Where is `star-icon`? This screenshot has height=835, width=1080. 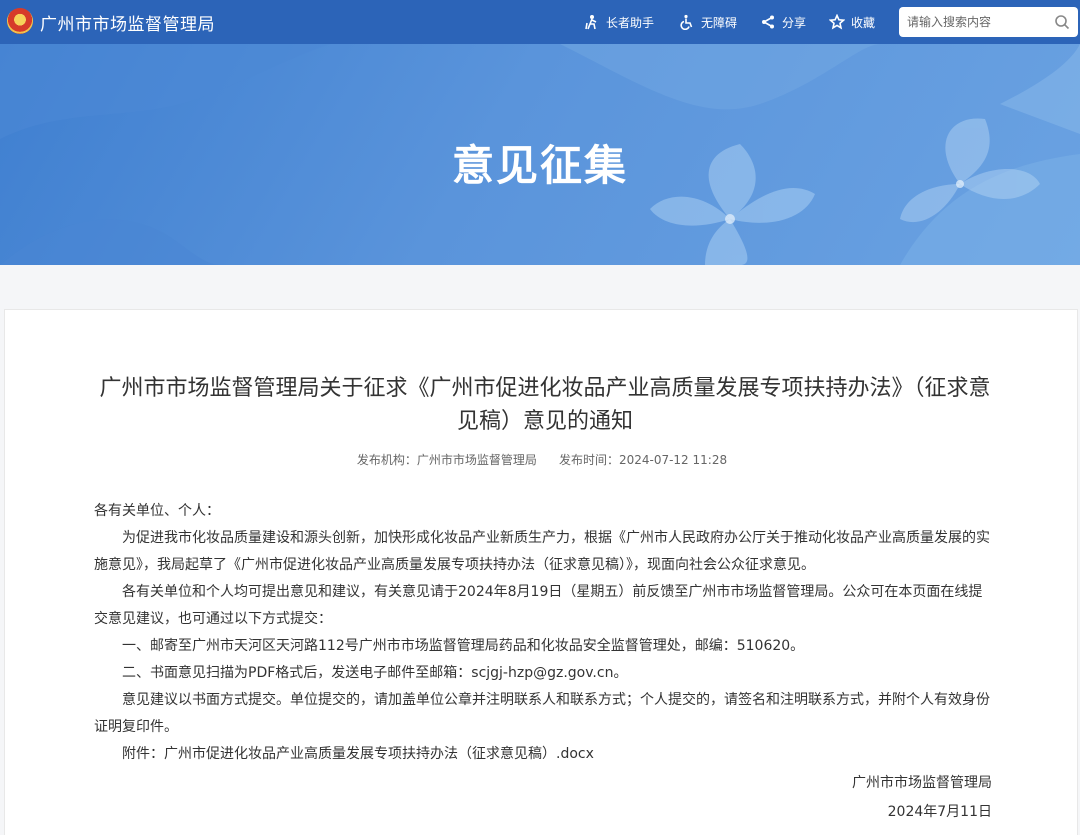 star-icon is located at coordinates (837, 22).